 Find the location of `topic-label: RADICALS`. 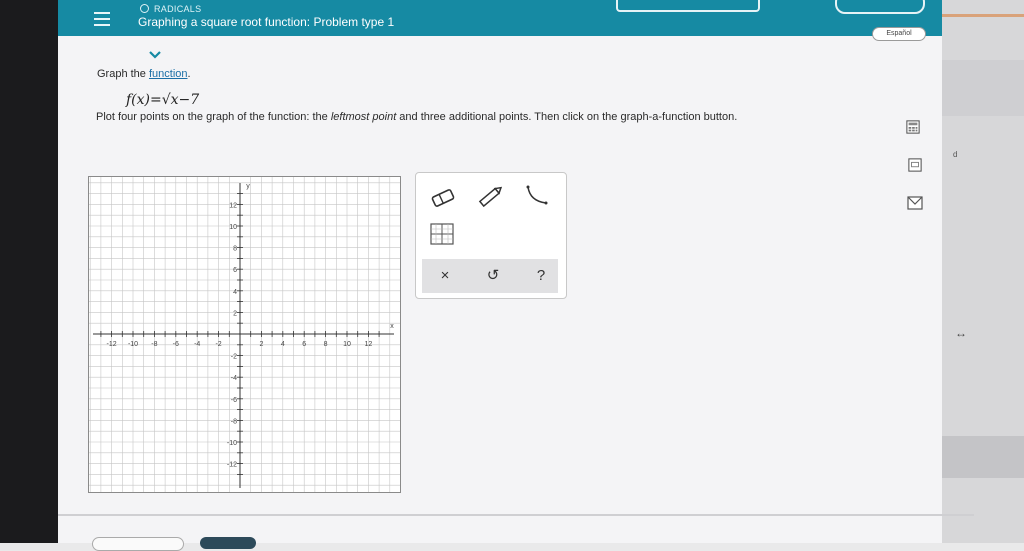

topic-label: RADICALS is located at coordinates (170, 9).